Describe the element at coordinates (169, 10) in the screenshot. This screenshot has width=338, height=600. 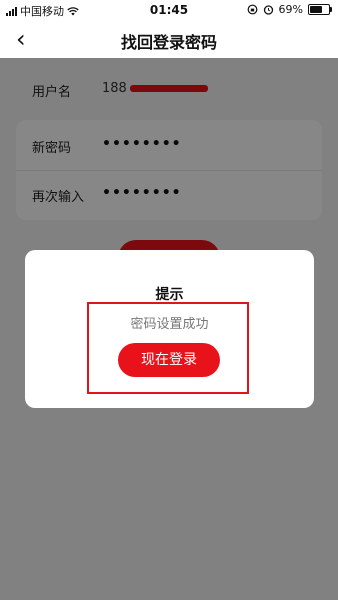
I see `status-bar: 中国移动 01:45 69%` at that location.